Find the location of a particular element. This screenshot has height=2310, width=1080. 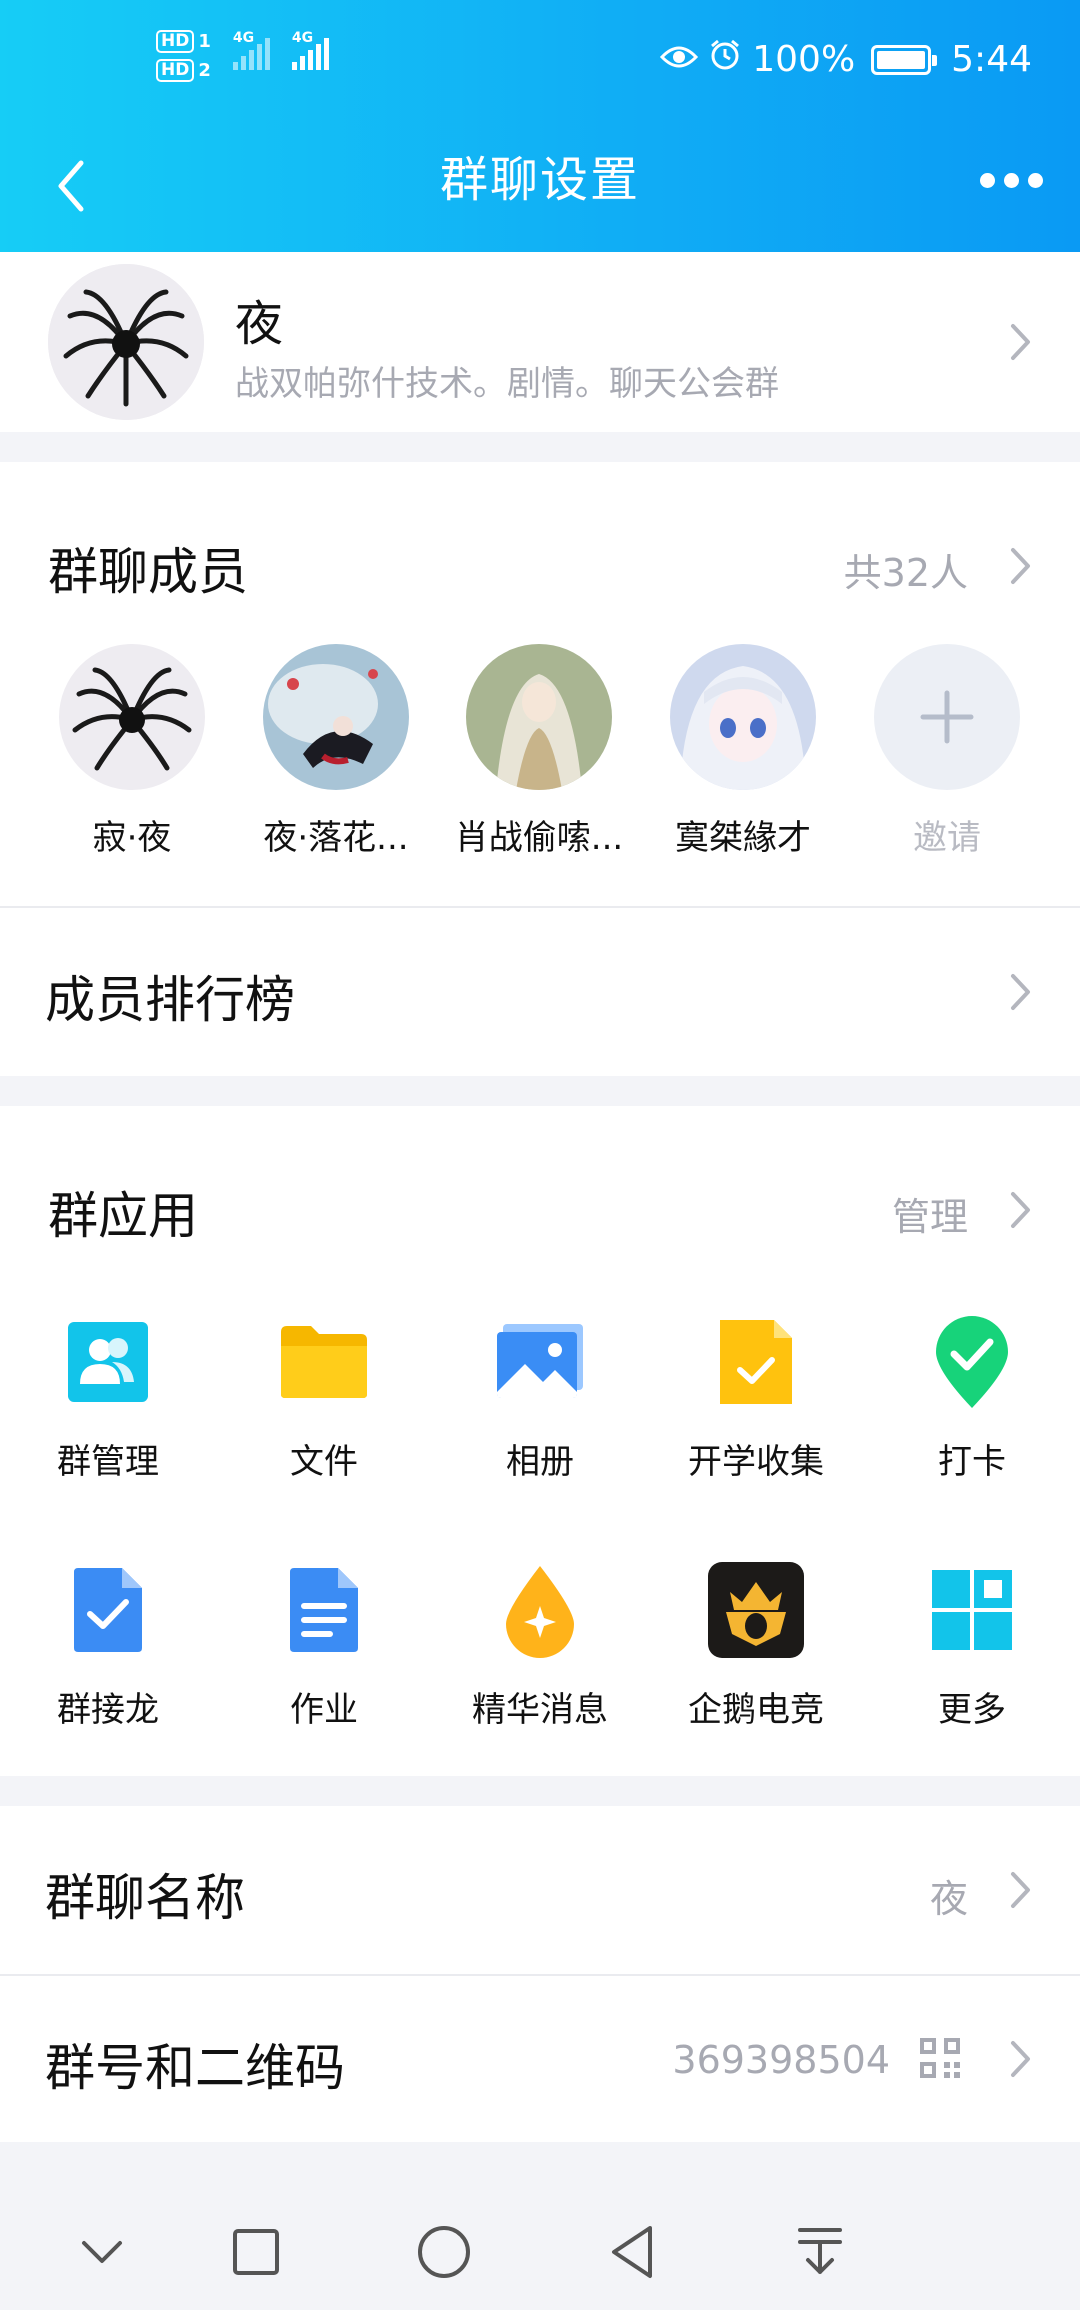

app-album: 相册 is located at coordinates (540, 1398).